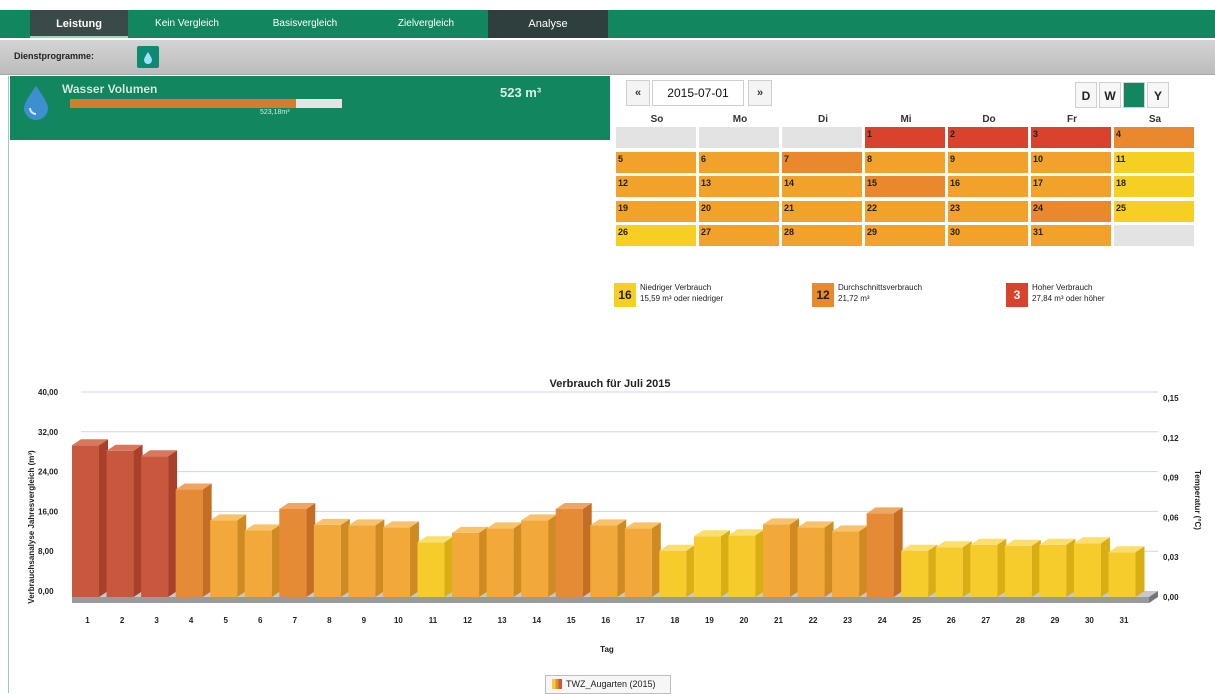 The height and width of the screenshot is (694, 1215). What do you see at coordinates (1071, 211) in the screenshot?
I see `calendar-day-24: 24` at bounding box center [1071, 211].